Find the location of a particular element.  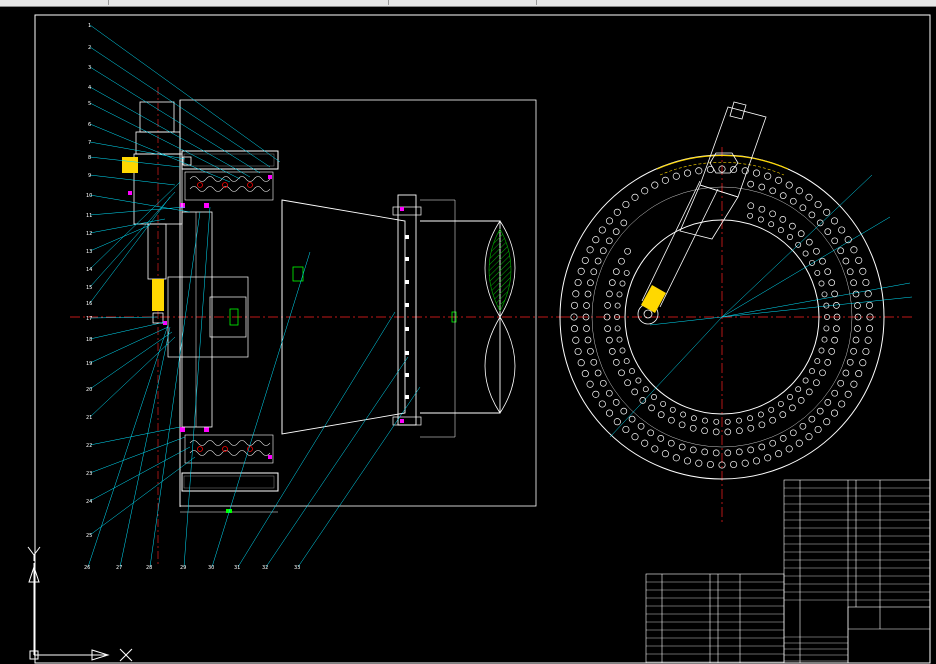

balloon-label: 17 is located at coordinates (89, 319).